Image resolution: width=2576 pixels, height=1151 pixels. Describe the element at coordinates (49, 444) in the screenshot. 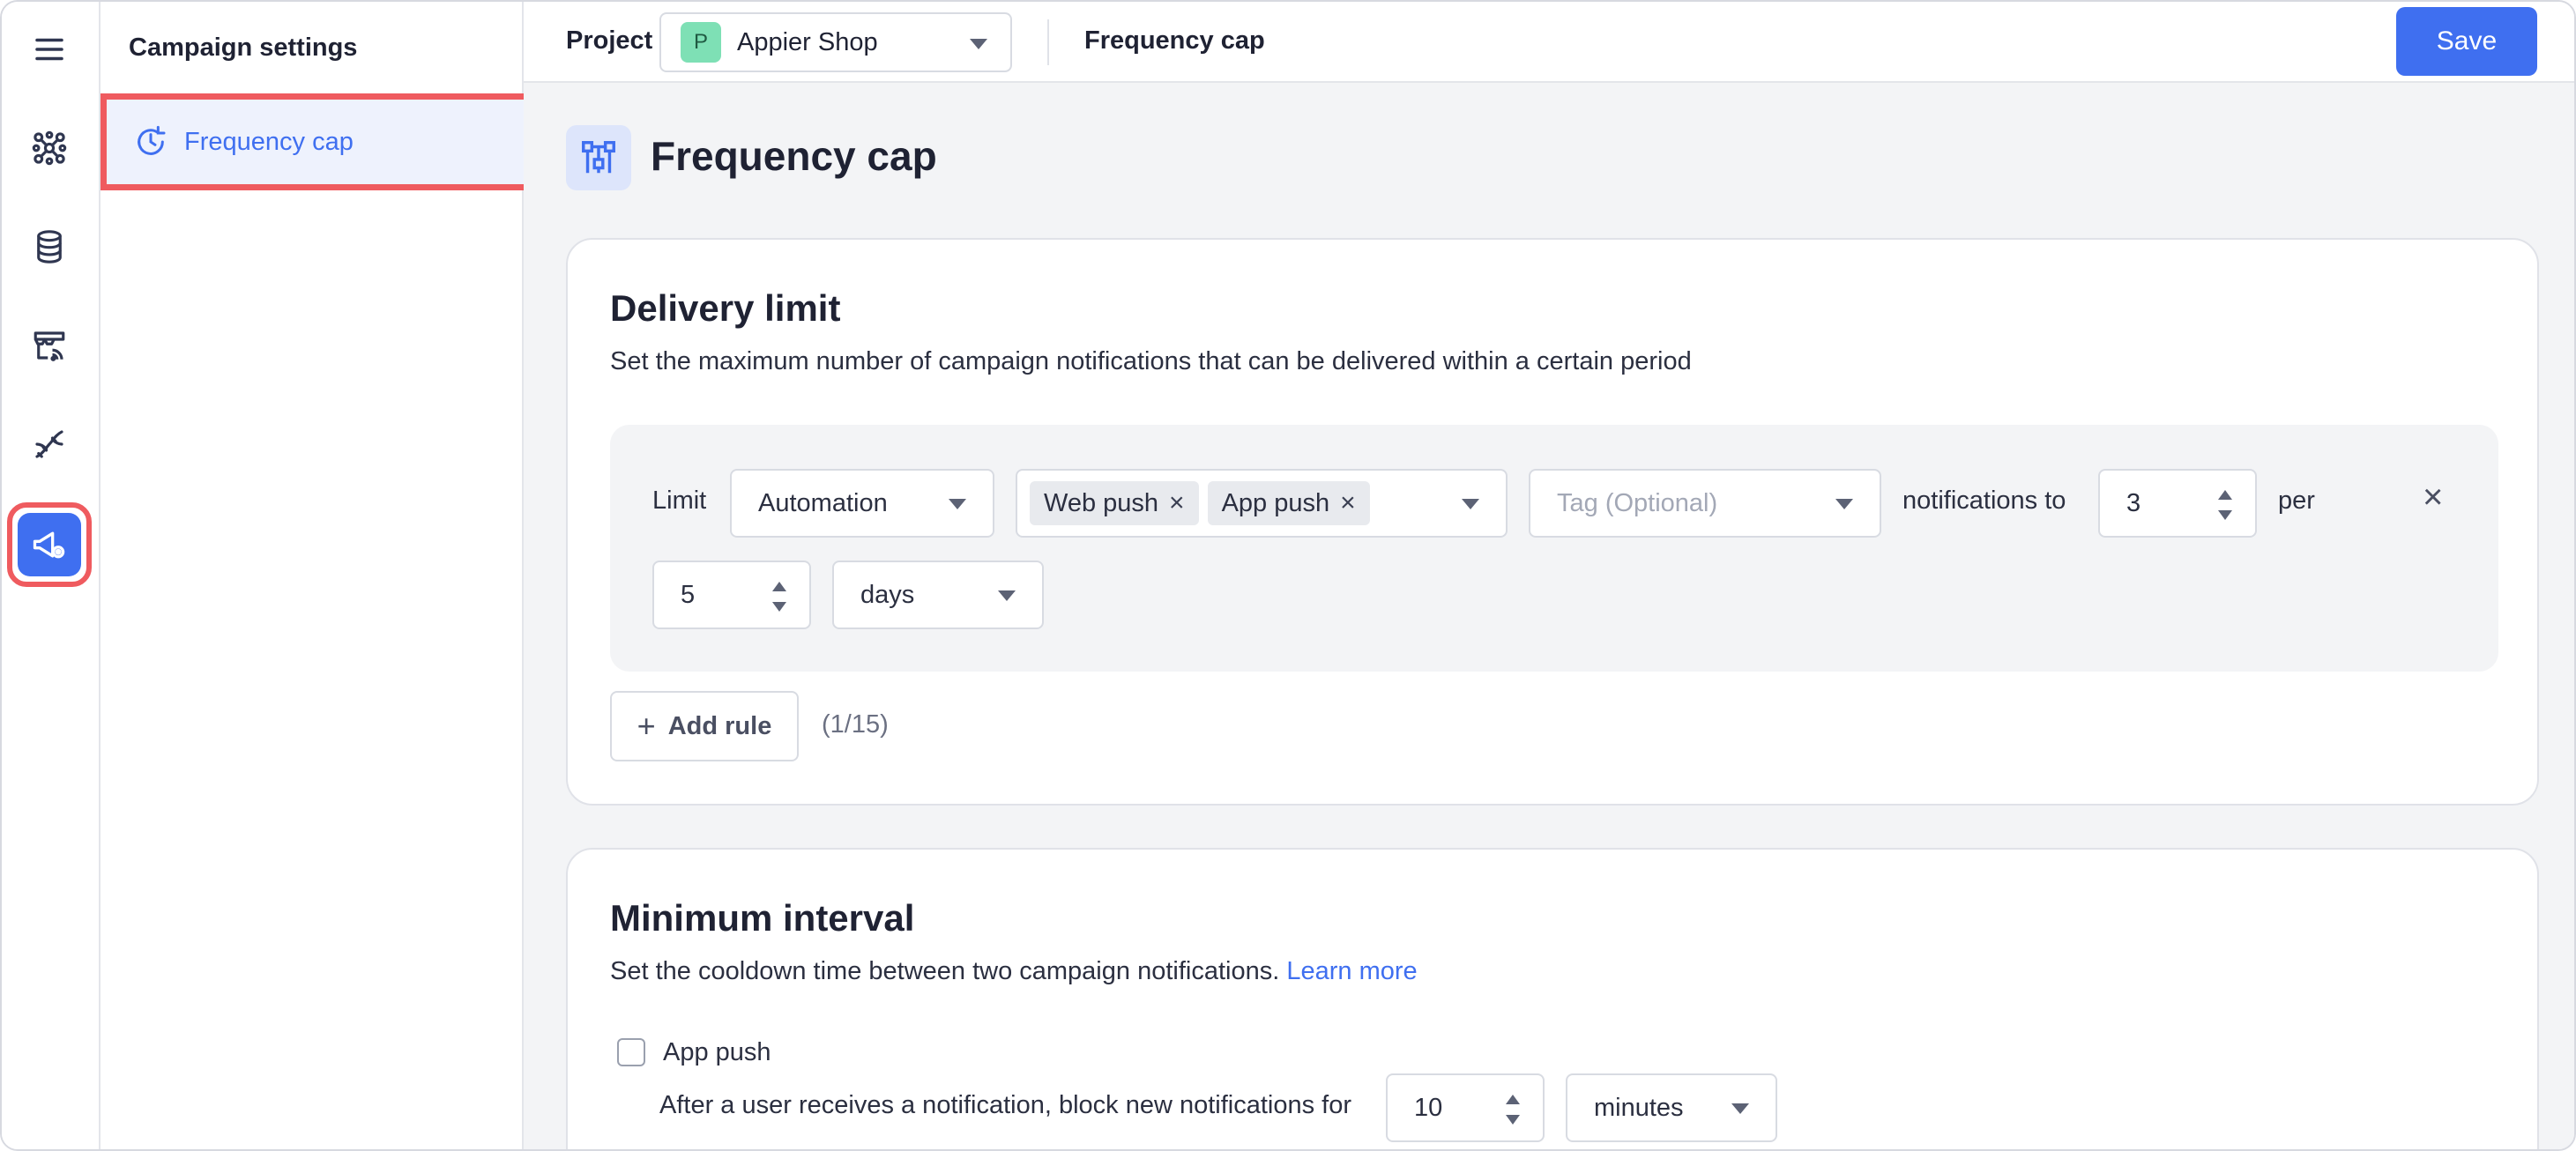

I see `dna-icon` at that location.